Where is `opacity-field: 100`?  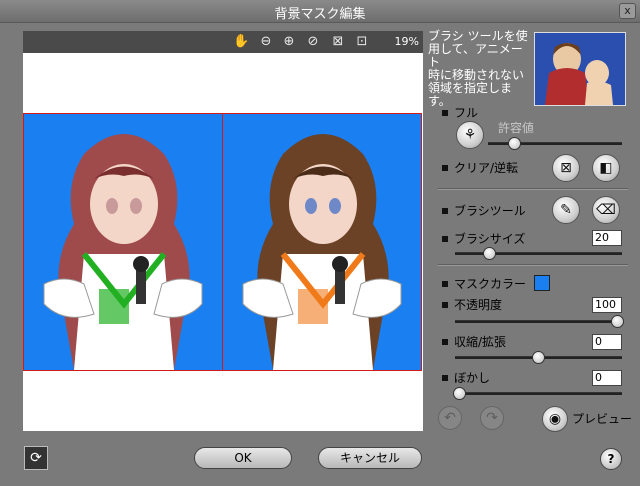
opacity-field: 100 is located at coordinates (607, 305).